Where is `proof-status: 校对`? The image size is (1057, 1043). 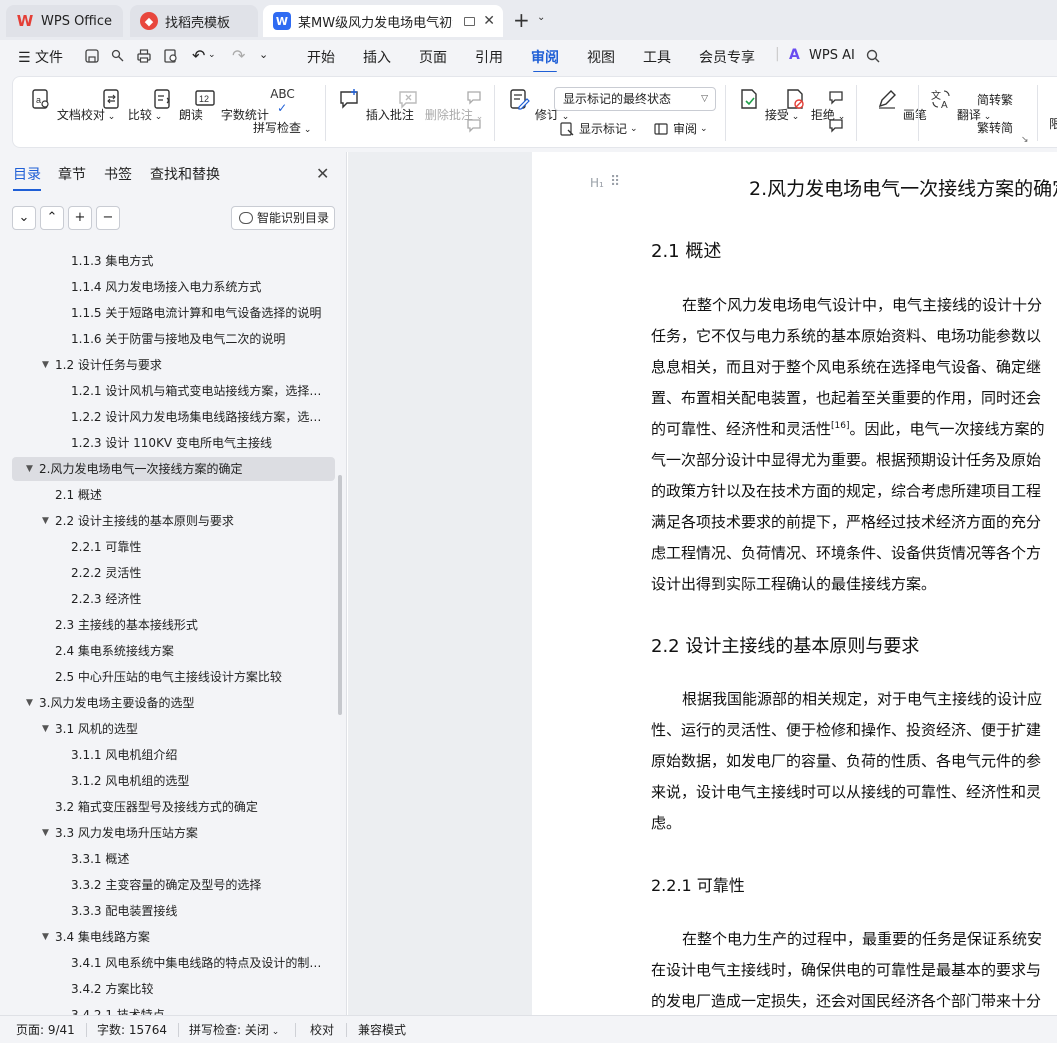
proof-status: 校对 is located at coordinates (322, 1029).